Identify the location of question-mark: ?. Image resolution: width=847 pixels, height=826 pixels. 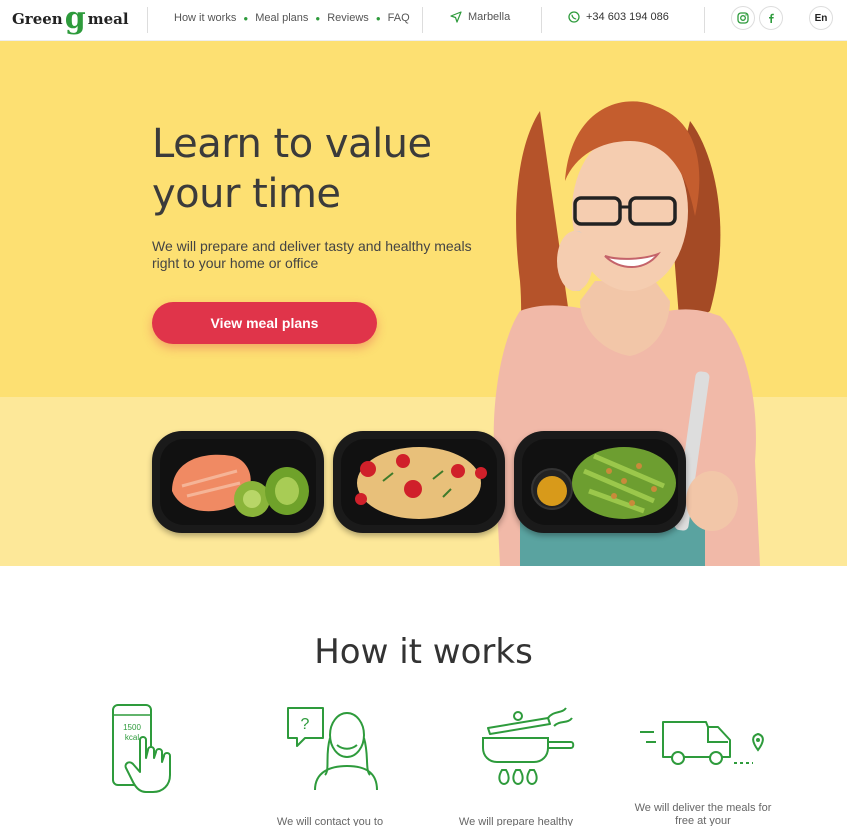
(305, 724).